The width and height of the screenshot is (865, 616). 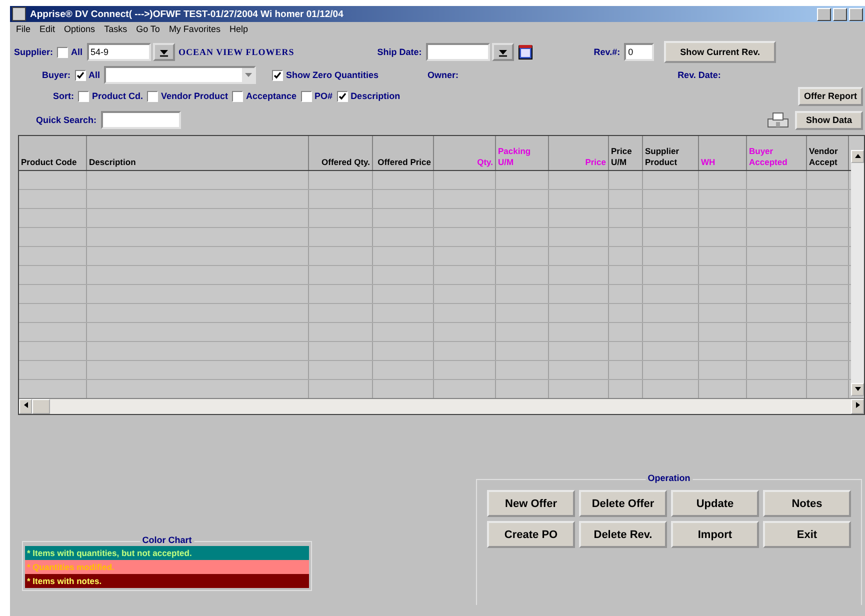 What do you see at coordinates (341, 153) in the screenshot?
I see `column-header: Offered Qty.` at bounding box center [341, 153].